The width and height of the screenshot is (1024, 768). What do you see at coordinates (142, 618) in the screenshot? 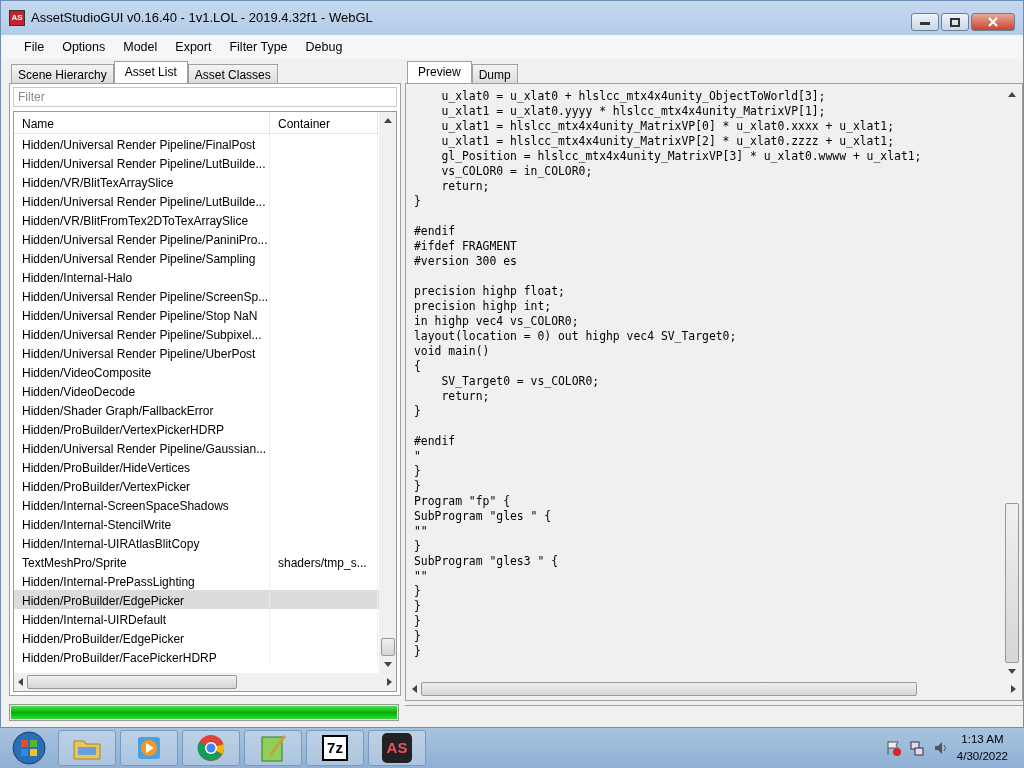
I see `table-cell: Hidden/Internal-UIRDefault` at bounding box center [142, 618].